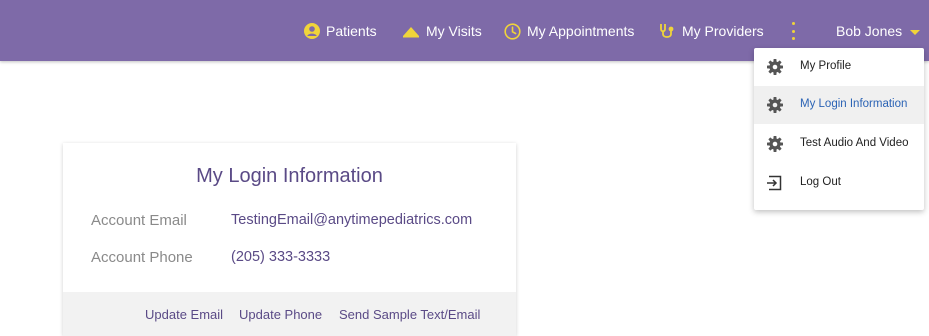 The width and height of the screenshot is (929, 336). I want to click on nav-patients: Patients, so click(340, 31).